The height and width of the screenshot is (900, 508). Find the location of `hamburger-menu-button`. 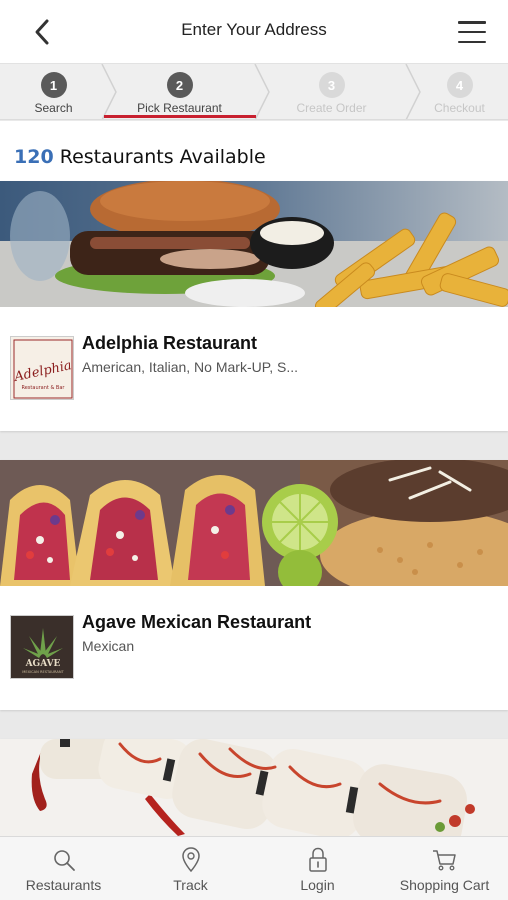

hamburger-menu-button is located at coordinates (472, 32).